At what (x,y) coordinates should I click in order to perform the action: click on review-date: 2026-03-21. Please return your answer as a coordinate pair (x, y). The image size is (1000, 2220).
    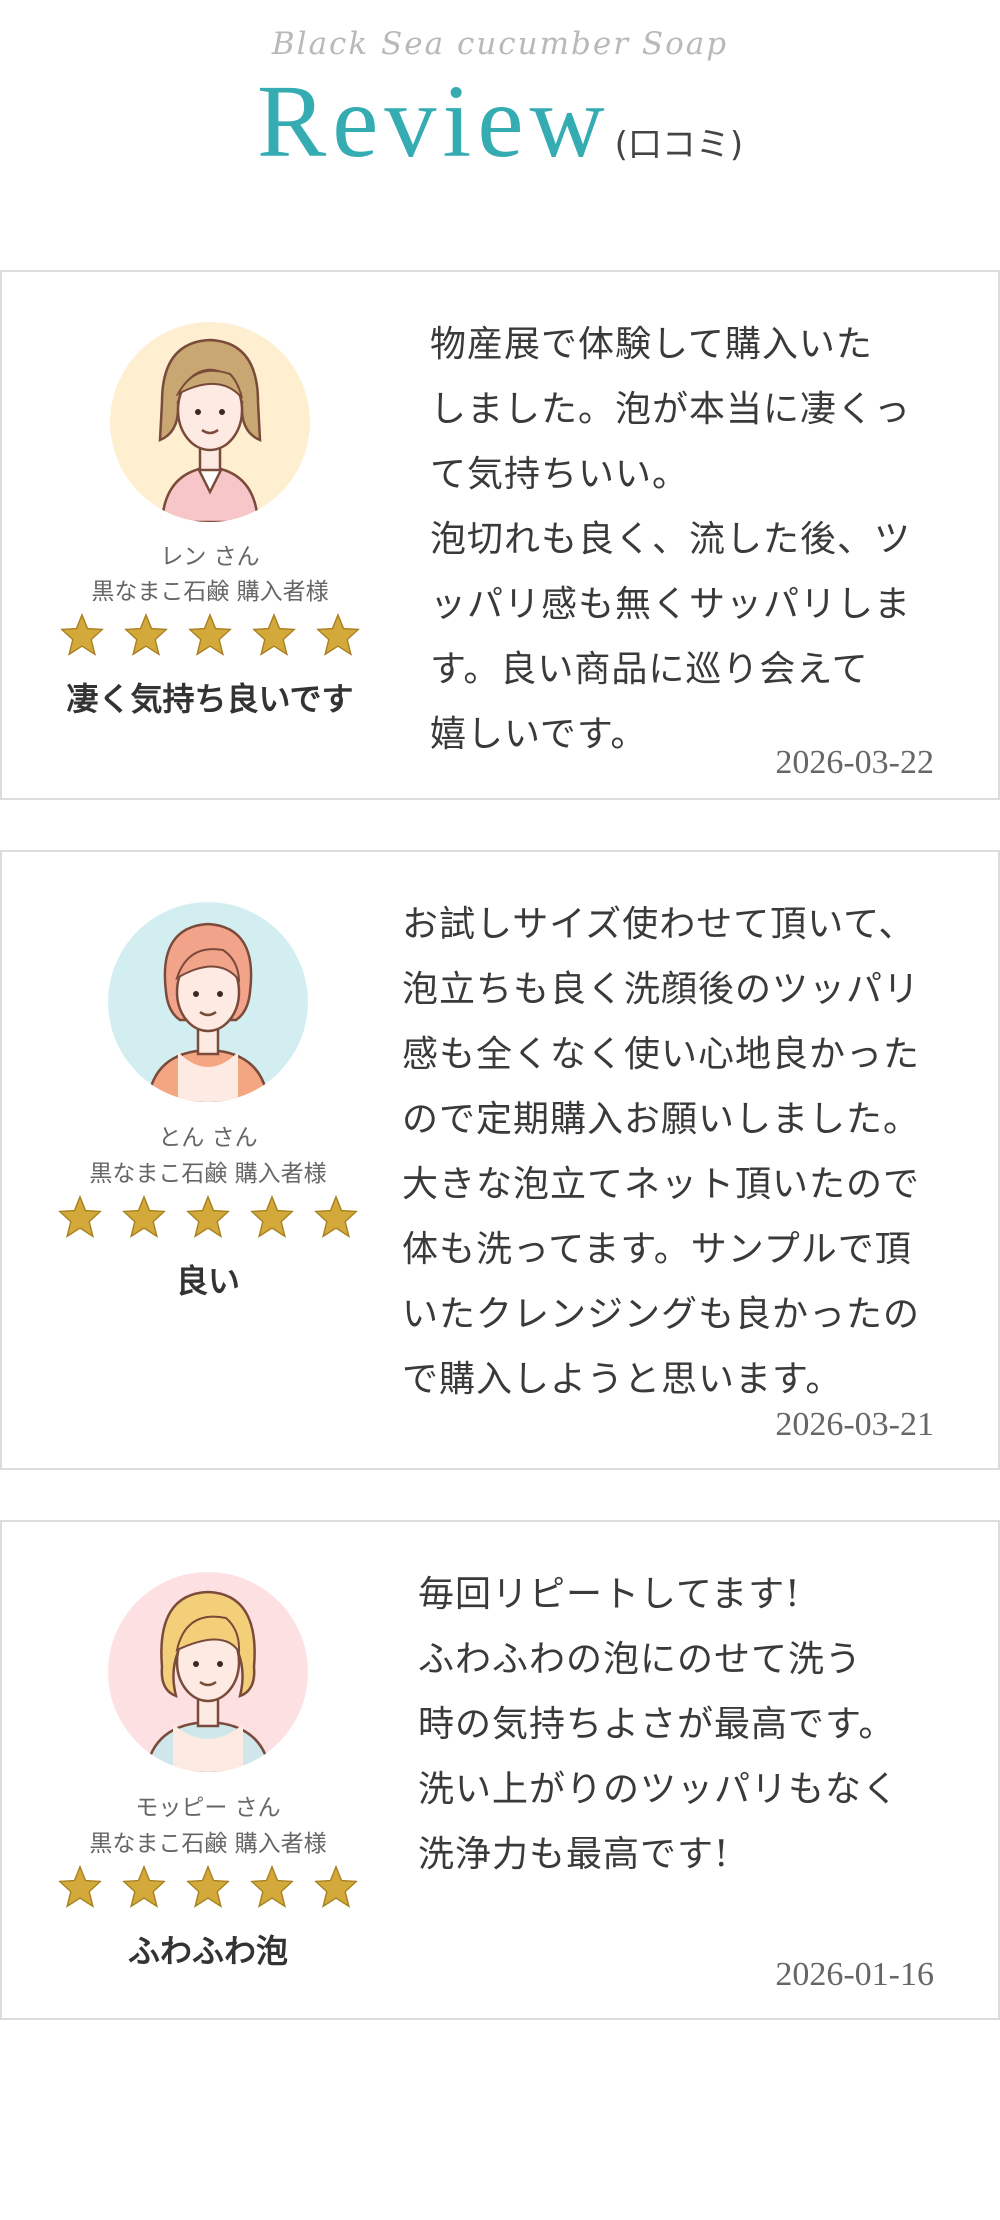
    Looking at the image, I should click on (854, 1424).